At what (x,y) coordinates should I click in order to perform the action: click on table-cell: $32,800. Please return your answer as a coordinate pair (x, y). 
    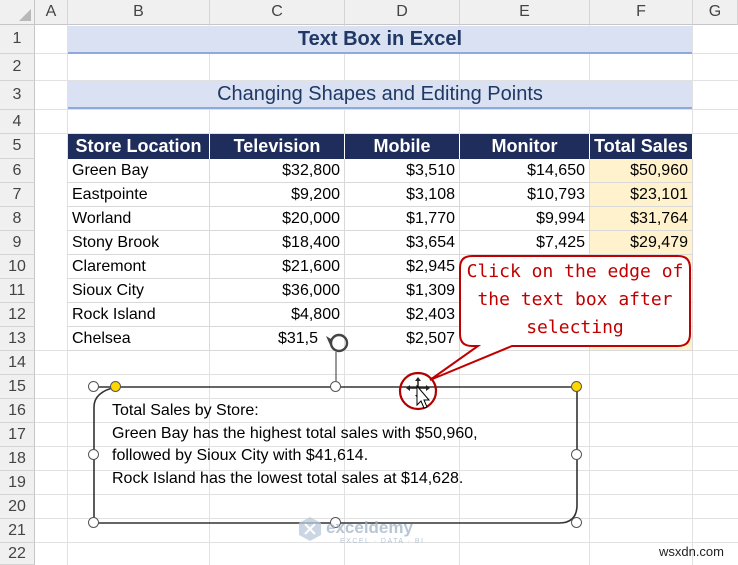
    Looking at the image, I should click on (277, 171).